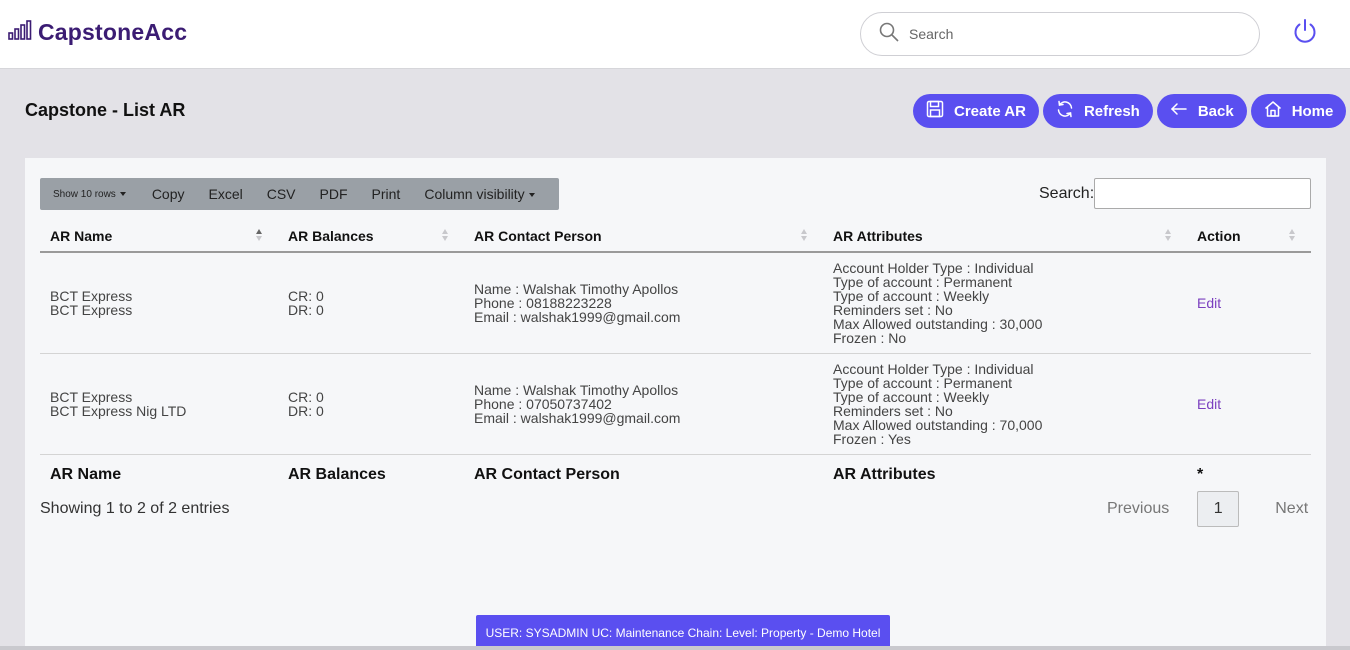  Describe the element at coordinates (872, 438) in the screenshot. I see `attribute-line: Frozen : Yes` at that location.